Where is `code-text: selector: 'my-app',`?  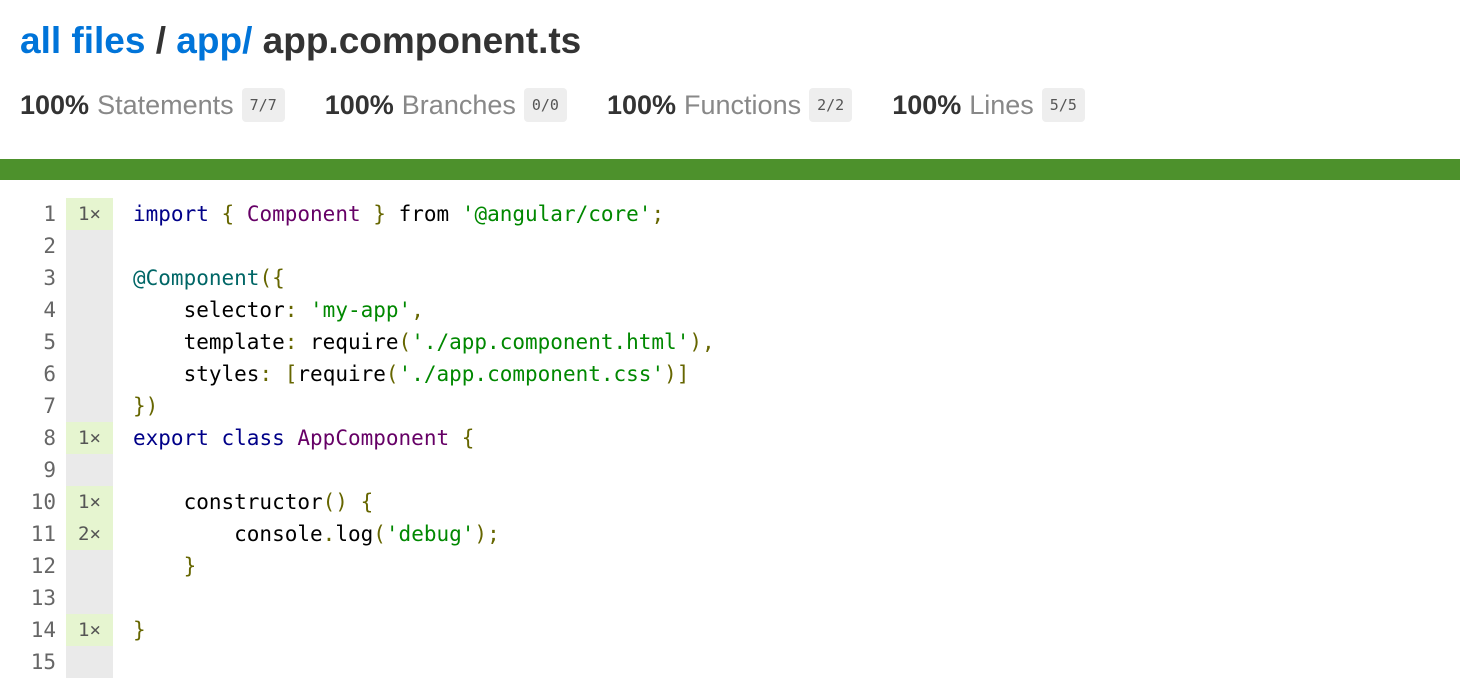
code-text: selector: 'my-app', is located at coordinates (278, 310).